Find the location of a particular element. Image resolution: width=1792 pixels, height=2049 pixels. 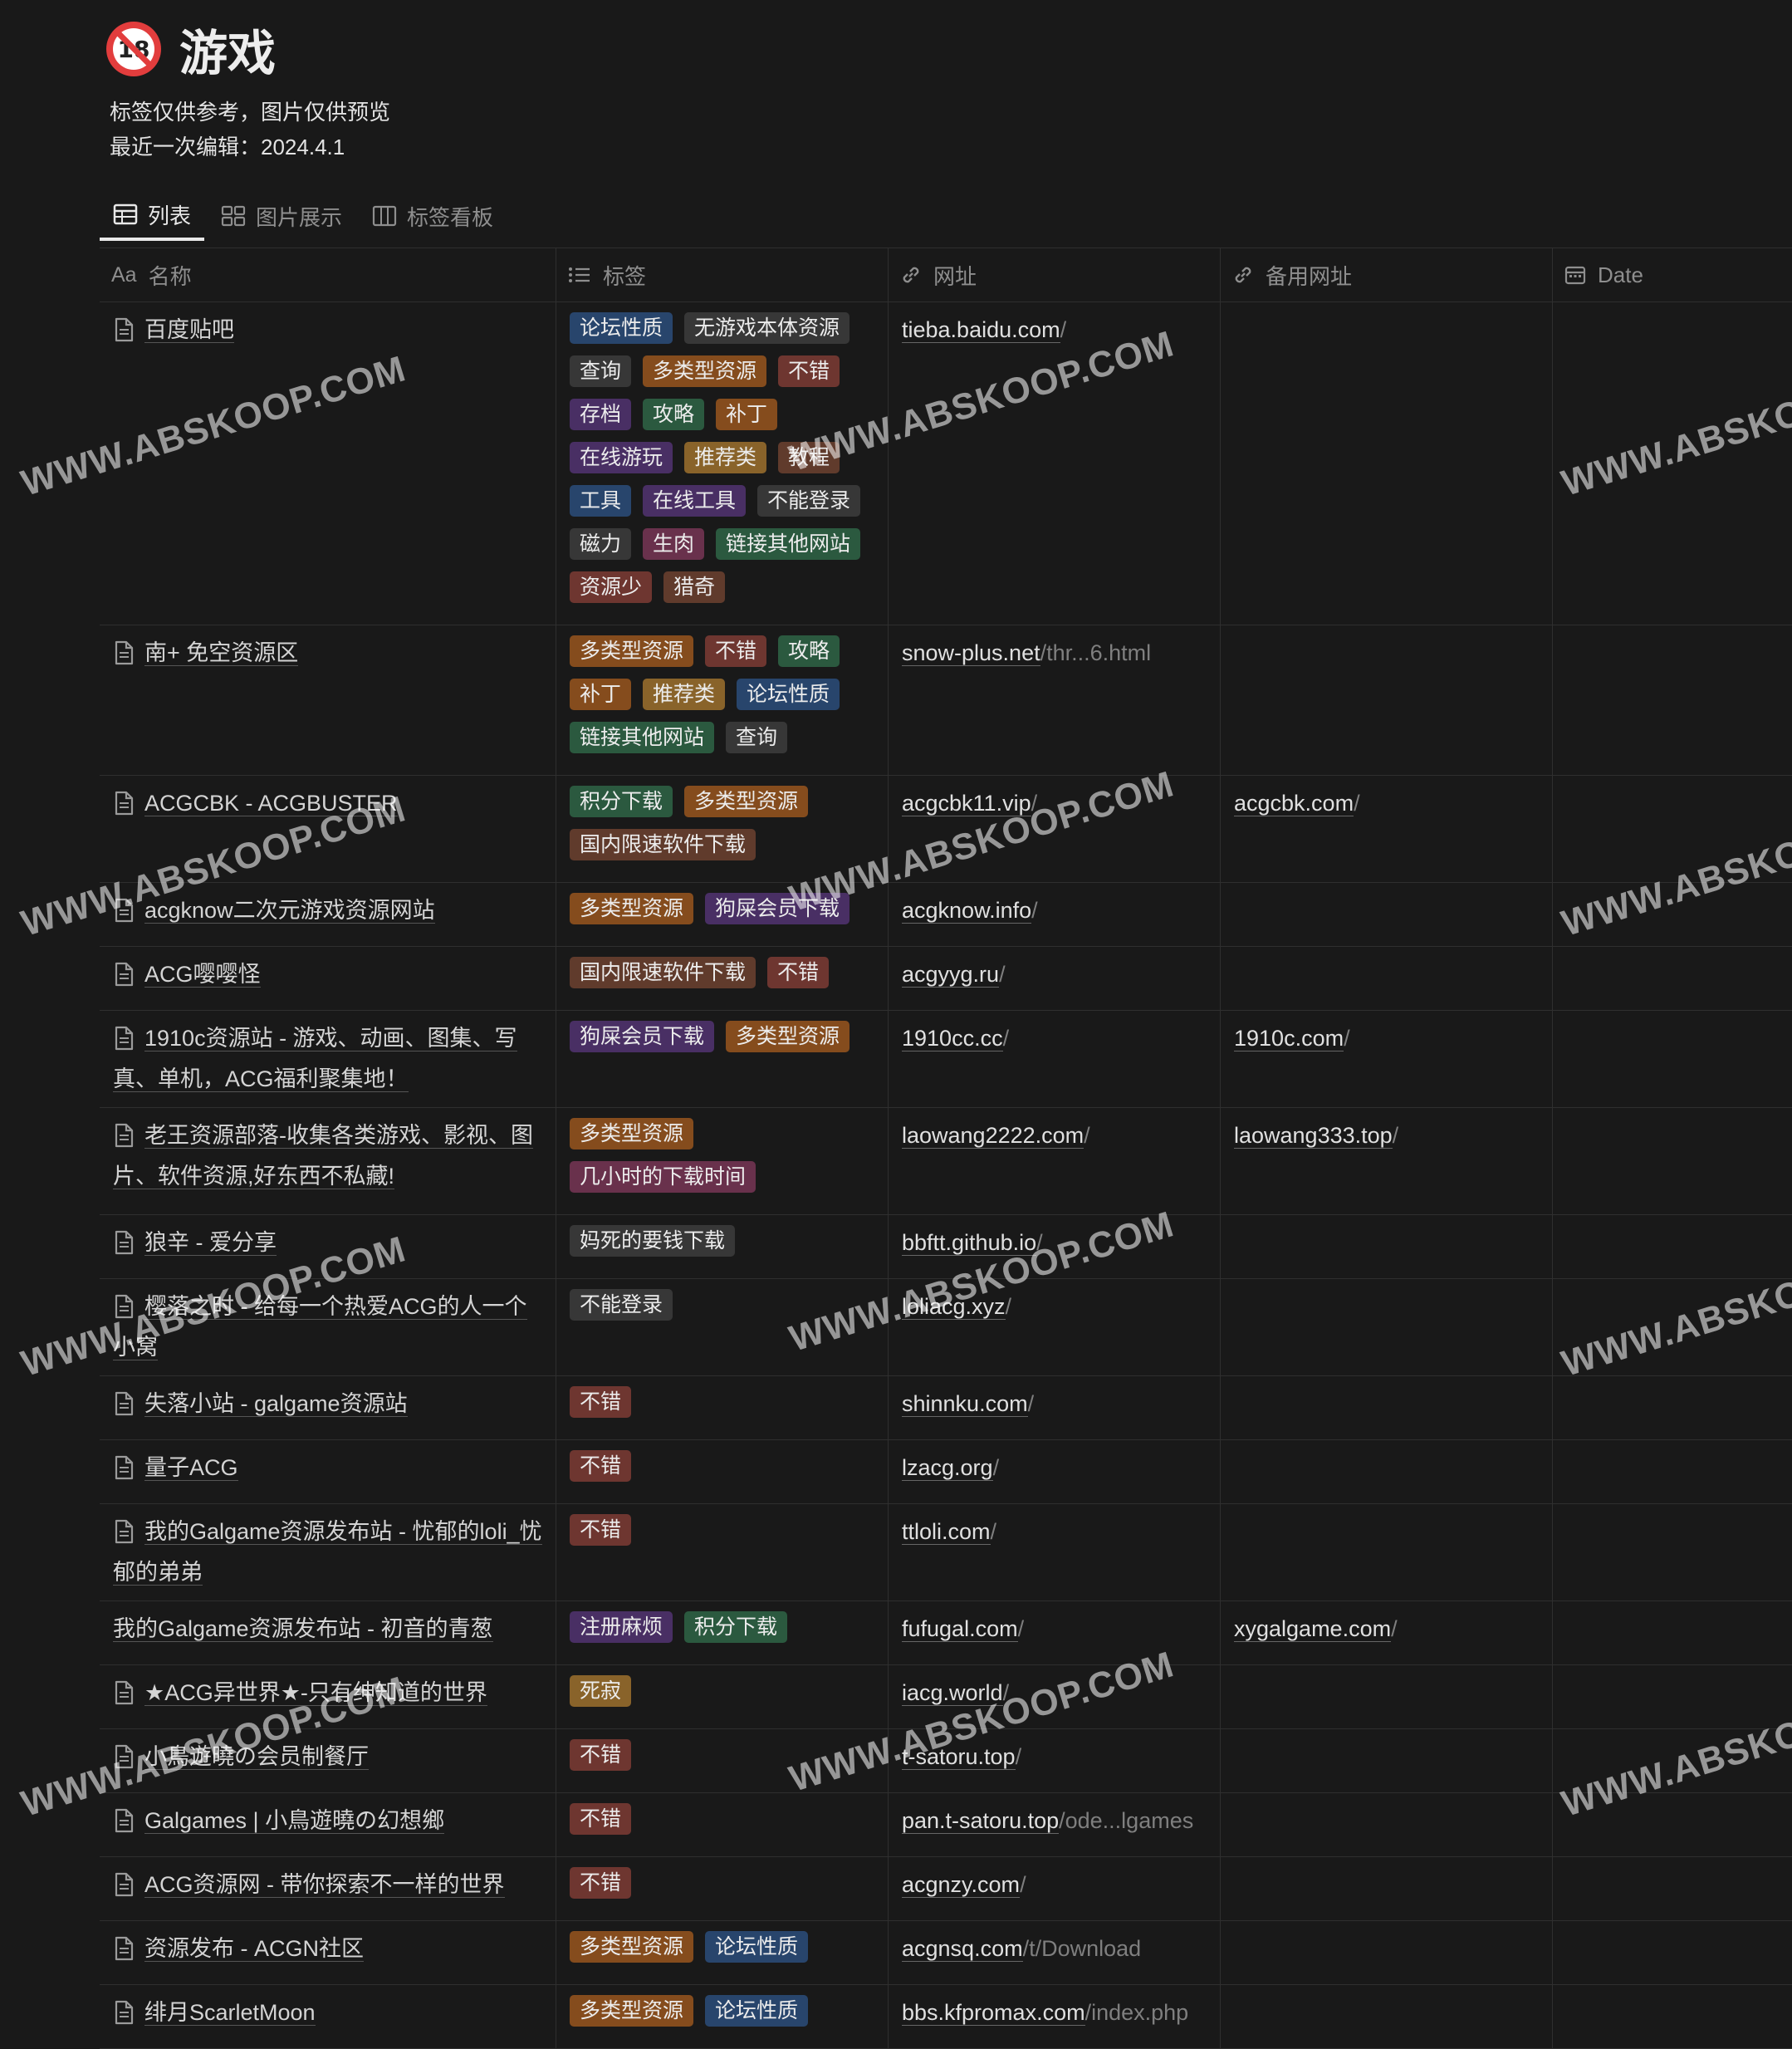

row-title-link: 小鳥遊曉の会员制餐厅 is located at coordinates (256, 1757).